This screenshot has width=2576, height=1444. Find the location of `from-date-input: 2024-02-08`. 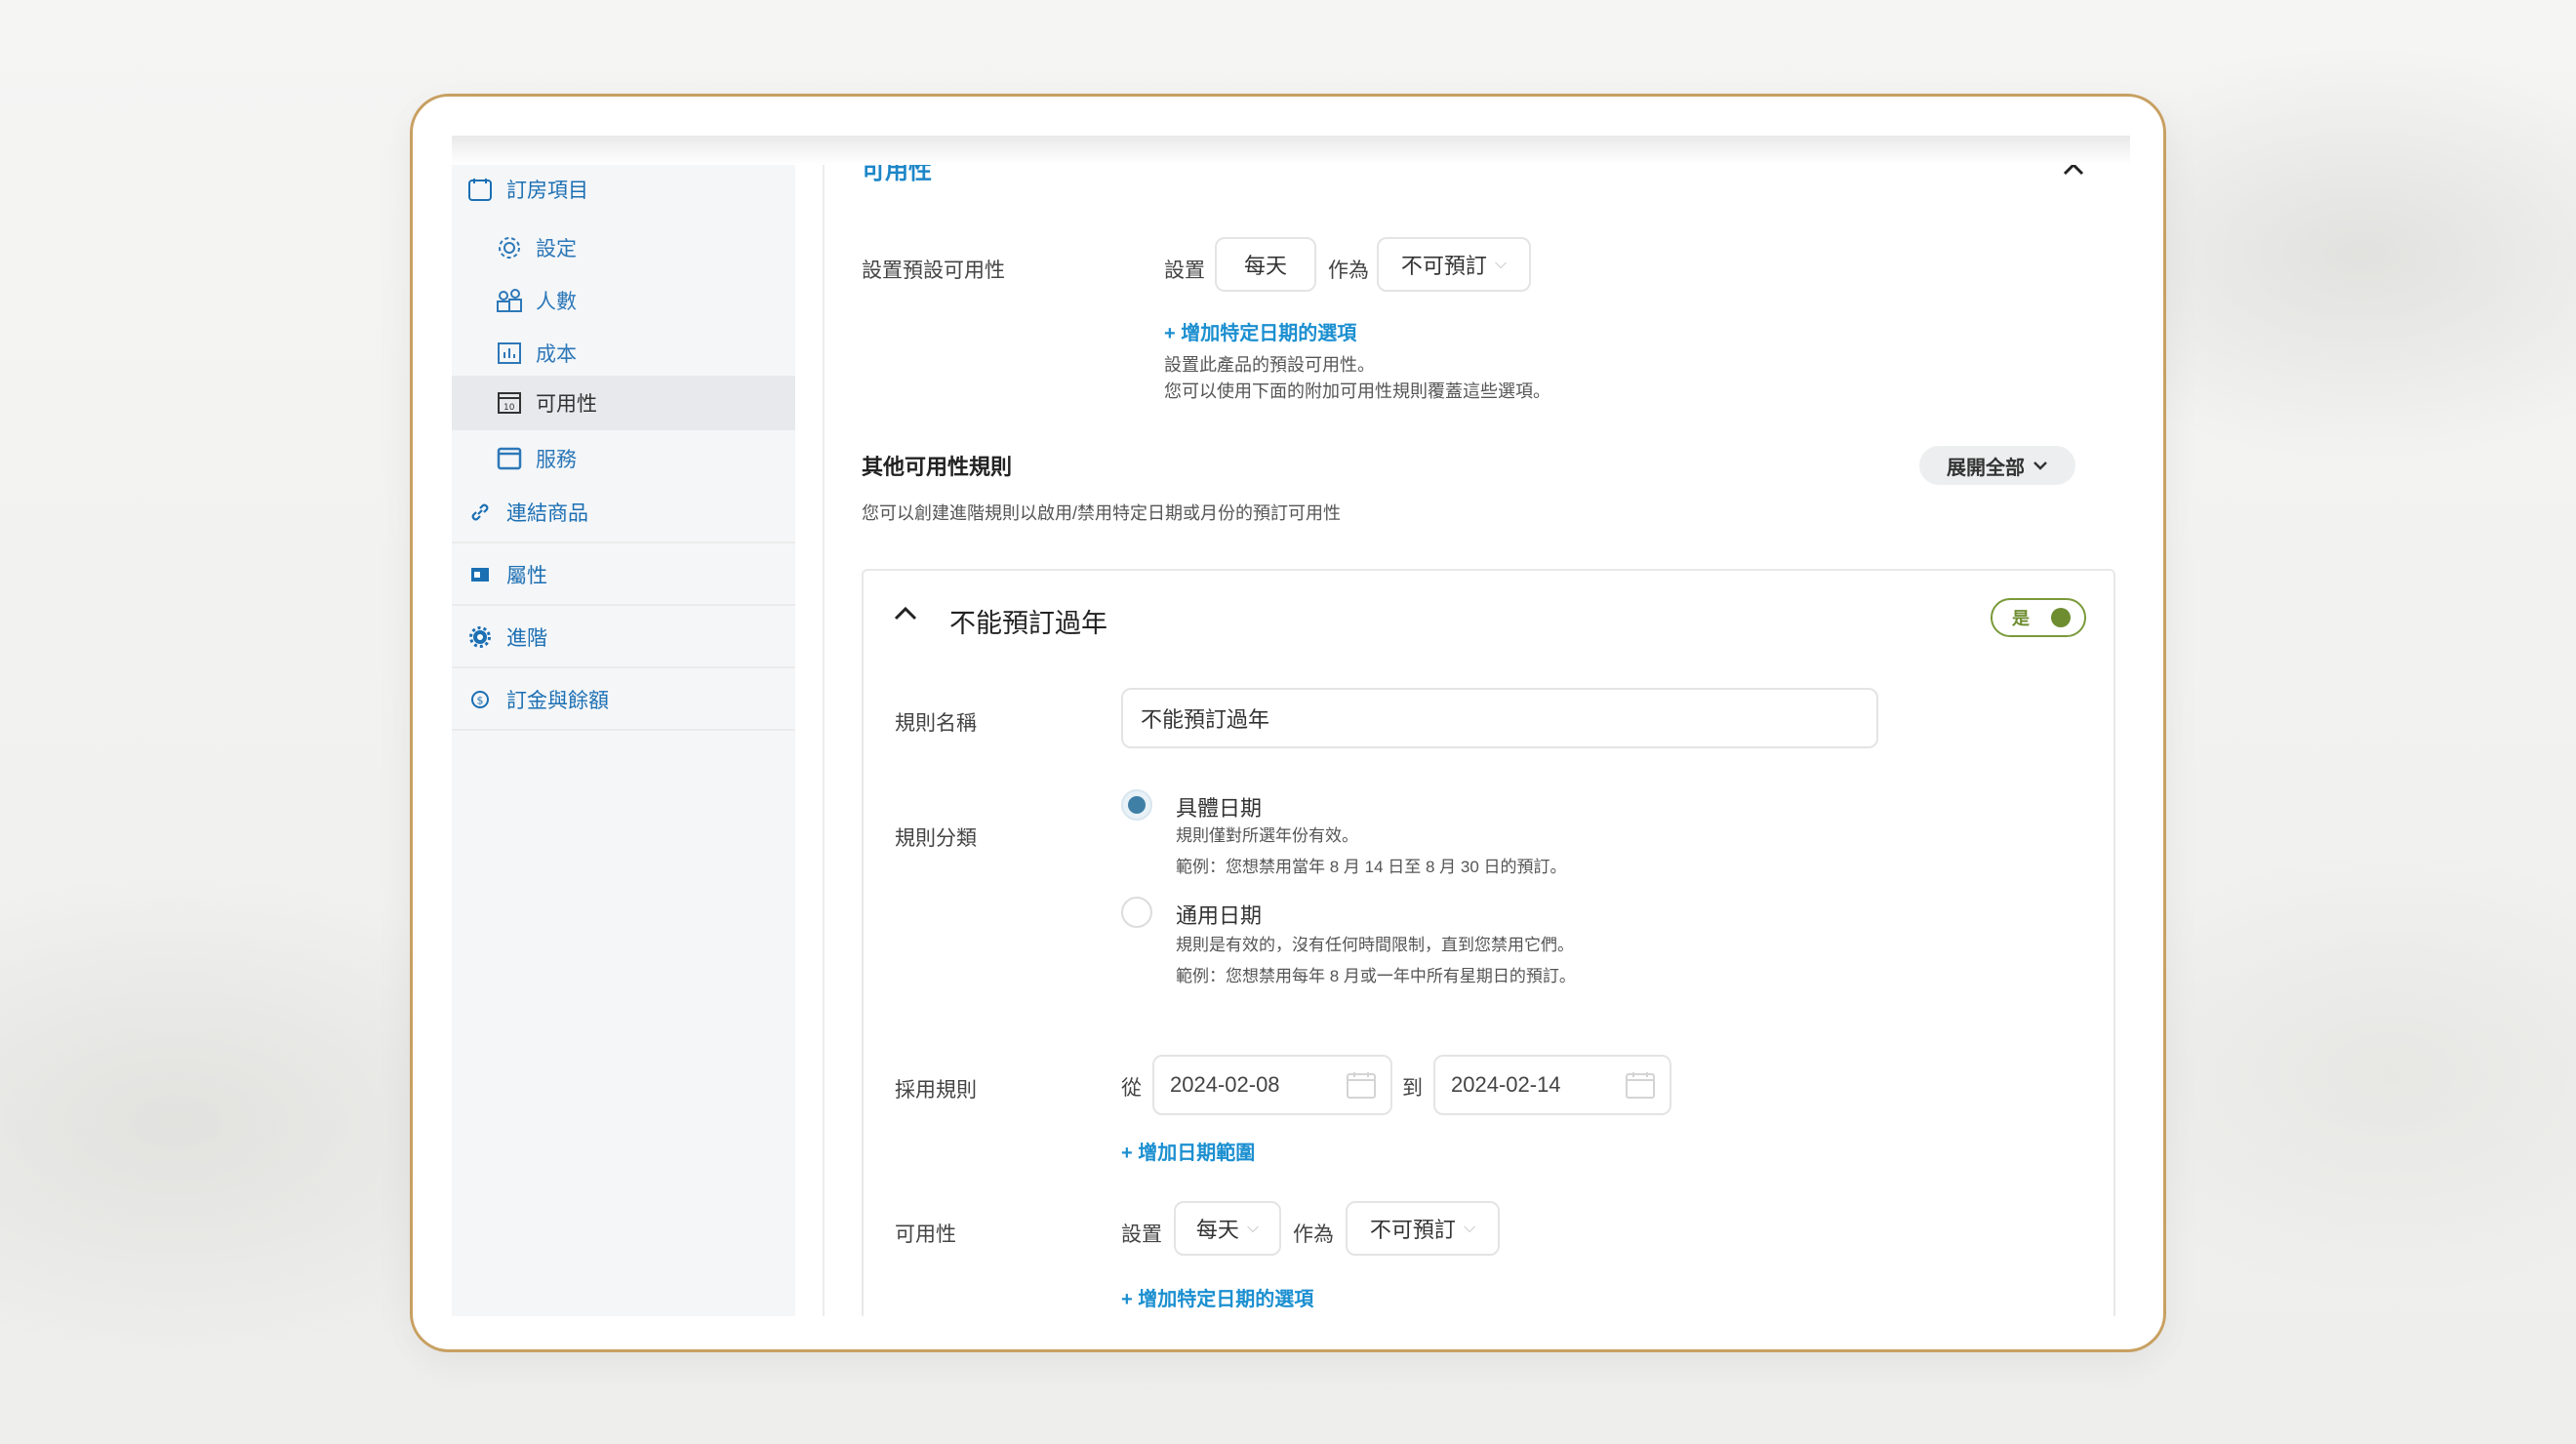

from-date-input: 2024-02-08 is located at coordinates (1272, 1085).